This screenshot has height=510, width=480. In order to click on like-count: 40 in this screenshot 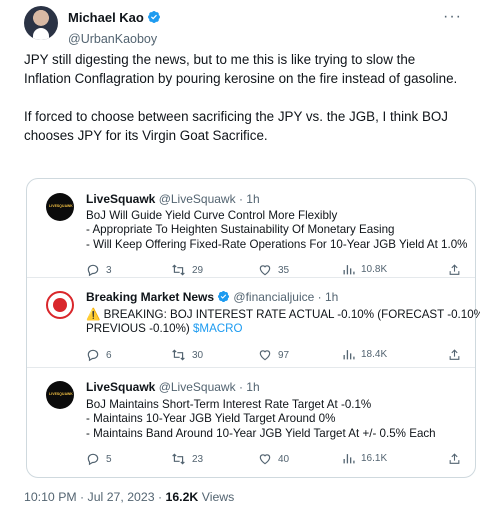, I will do `click(284, 459)`.